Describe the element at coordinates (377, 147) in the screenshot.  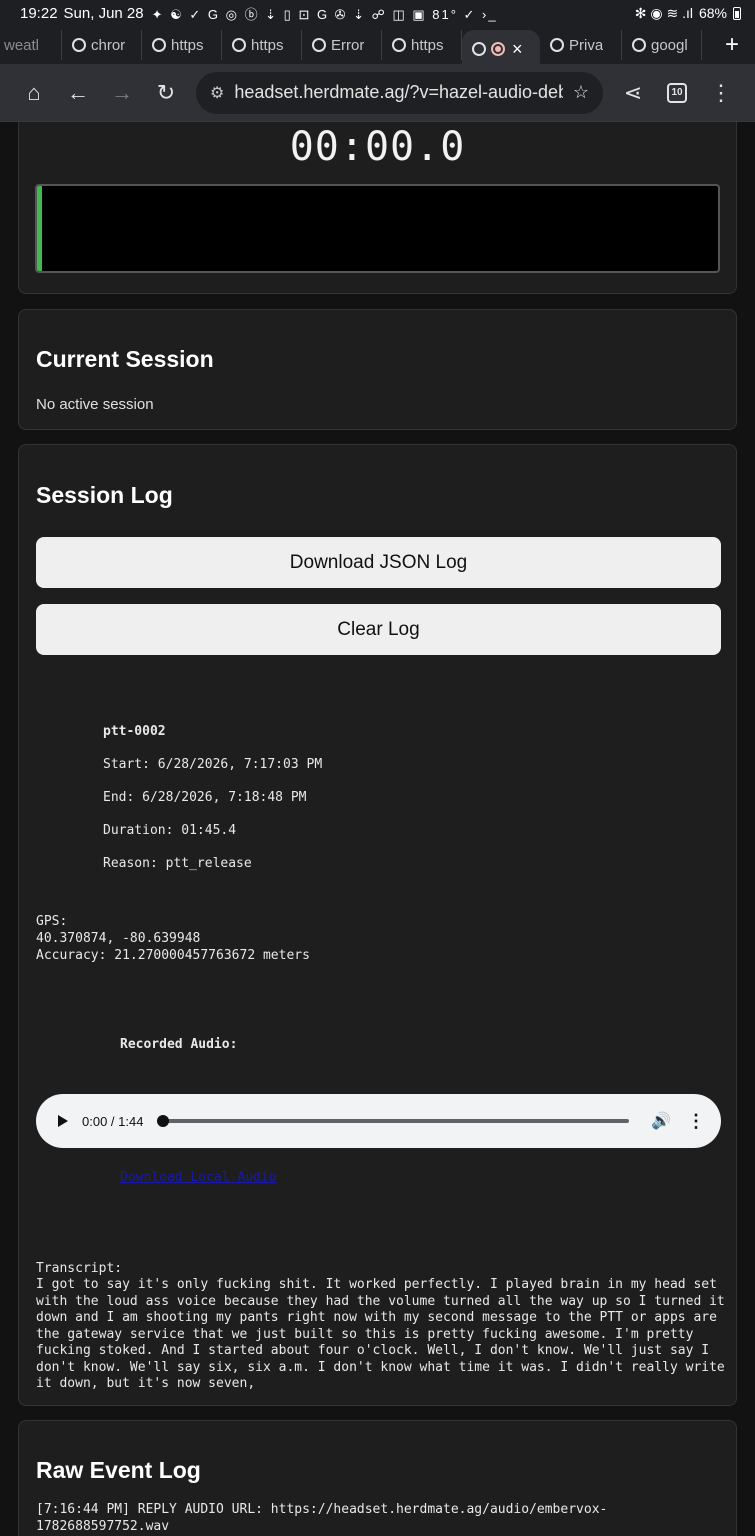
I see `recording-timer: 00:00.0` at that location.